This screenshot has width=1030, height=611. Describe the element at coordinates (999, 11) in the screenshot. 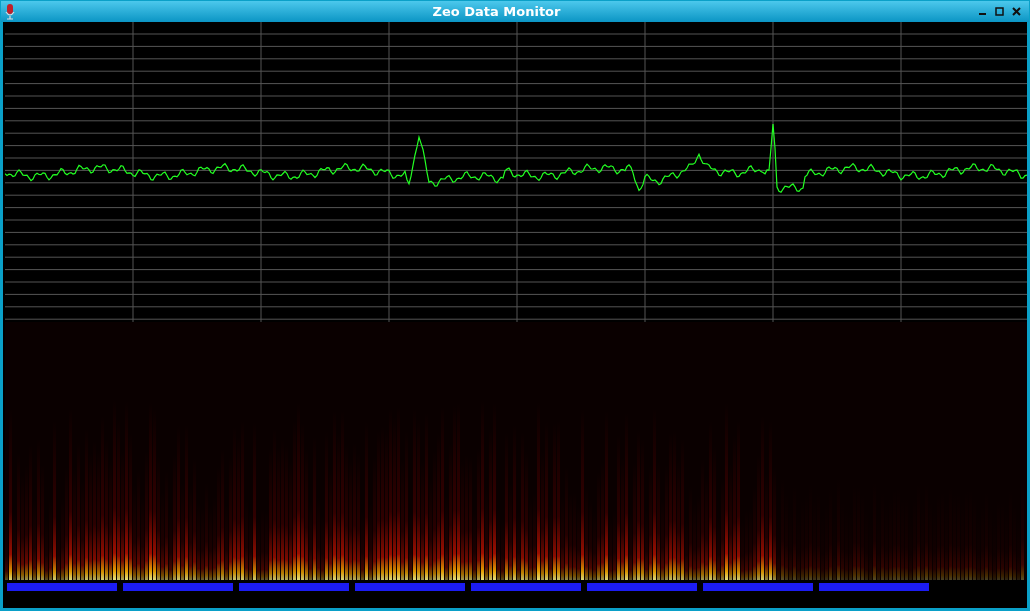

I see `maximize-icon` at that location.